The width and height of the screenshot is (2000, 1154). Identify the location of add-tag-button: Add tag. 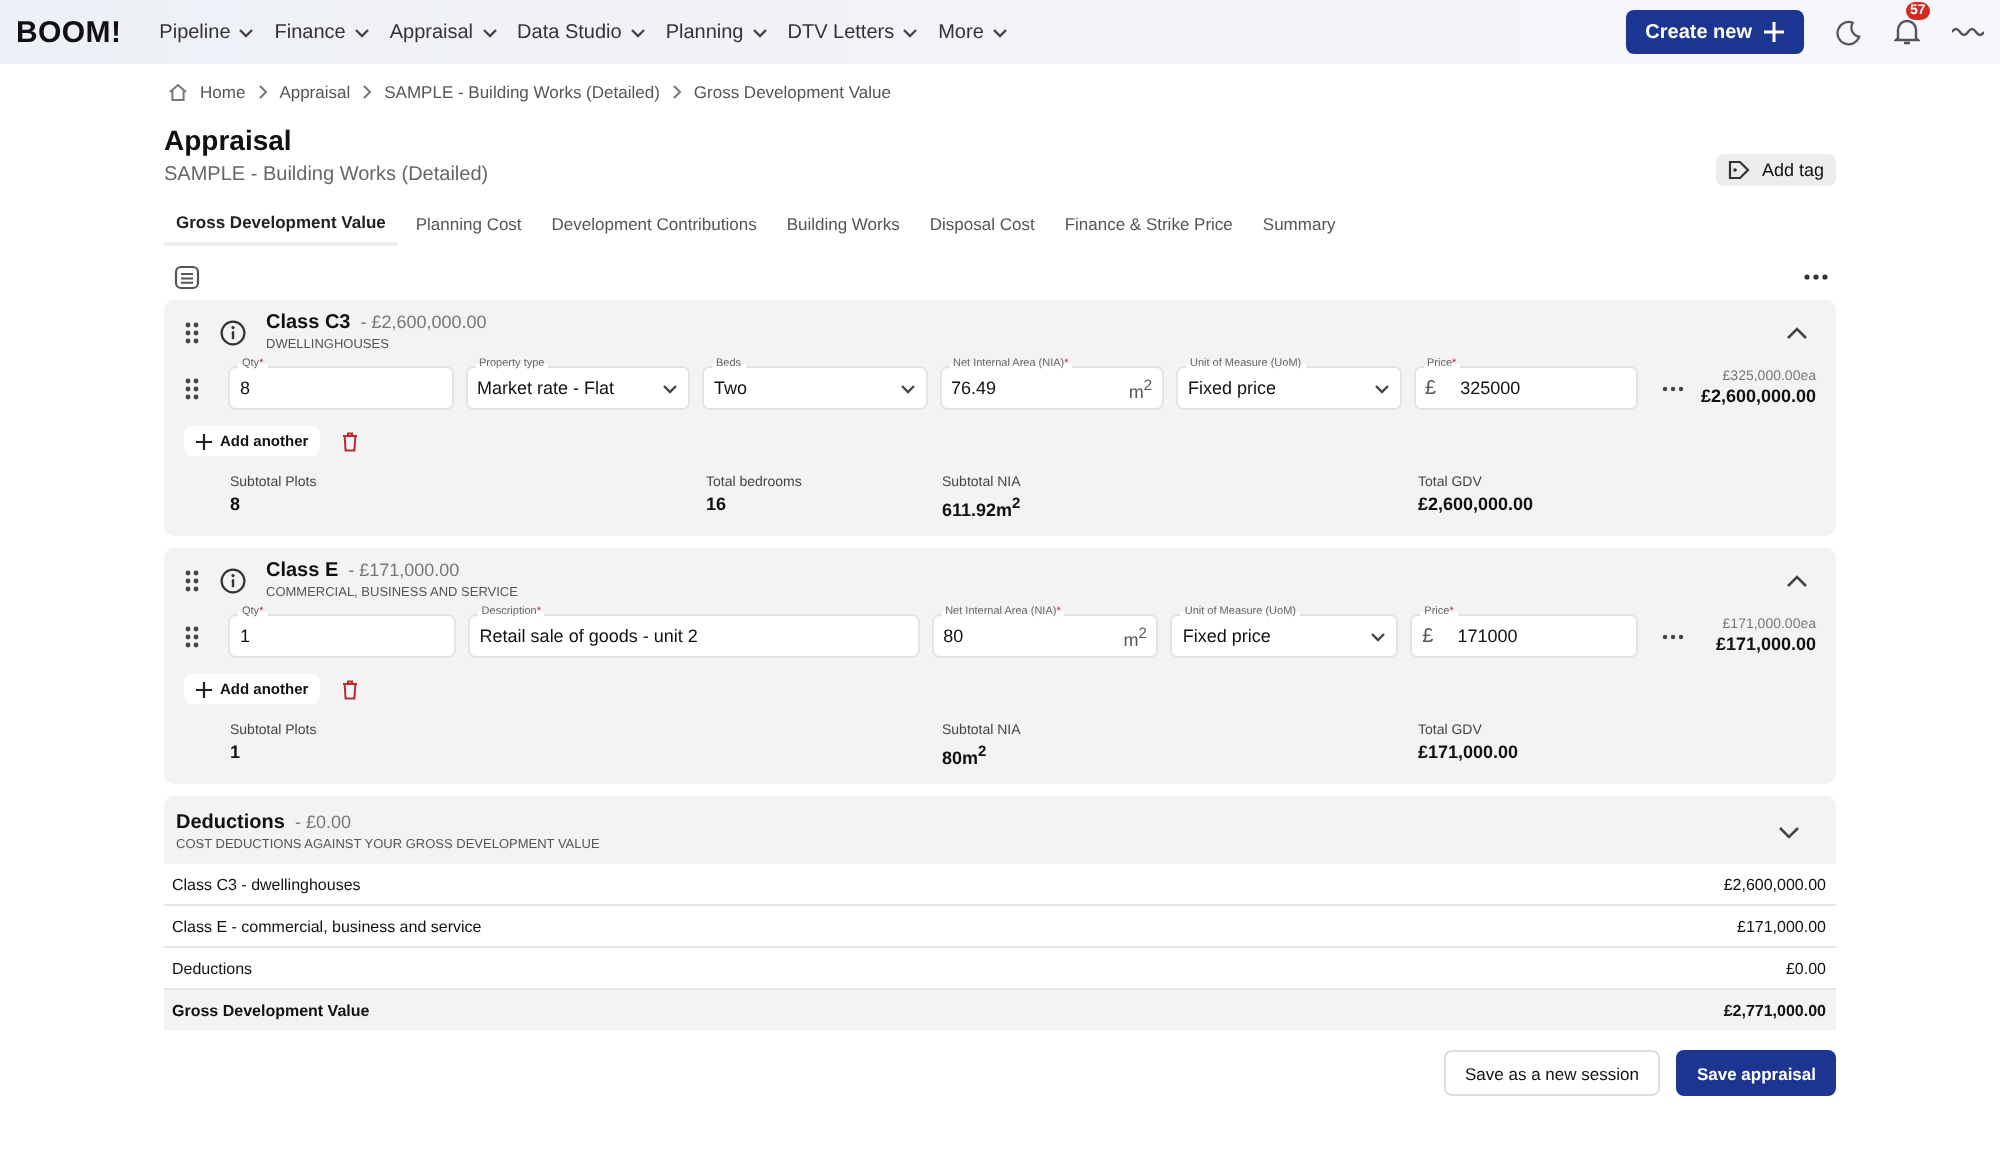
(1775, 170).